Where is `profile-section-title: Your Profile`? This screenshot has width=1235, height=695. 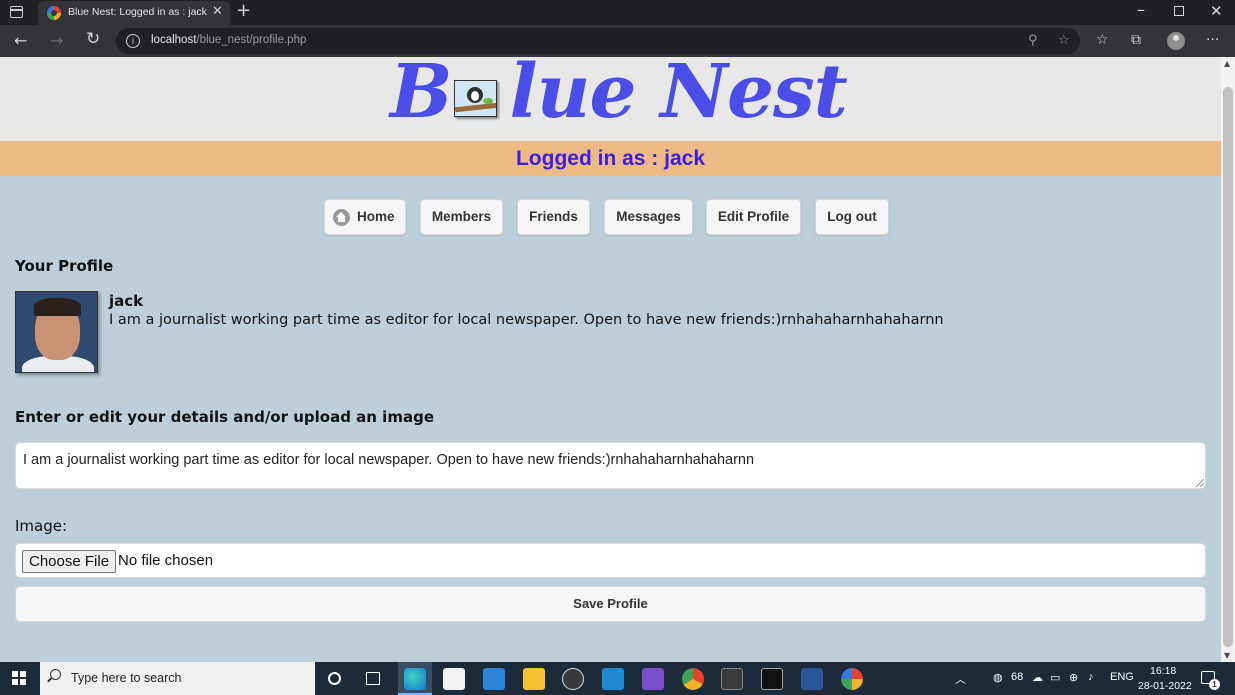
profile-section-title: Your Profile is located at coordinates (64, 266).